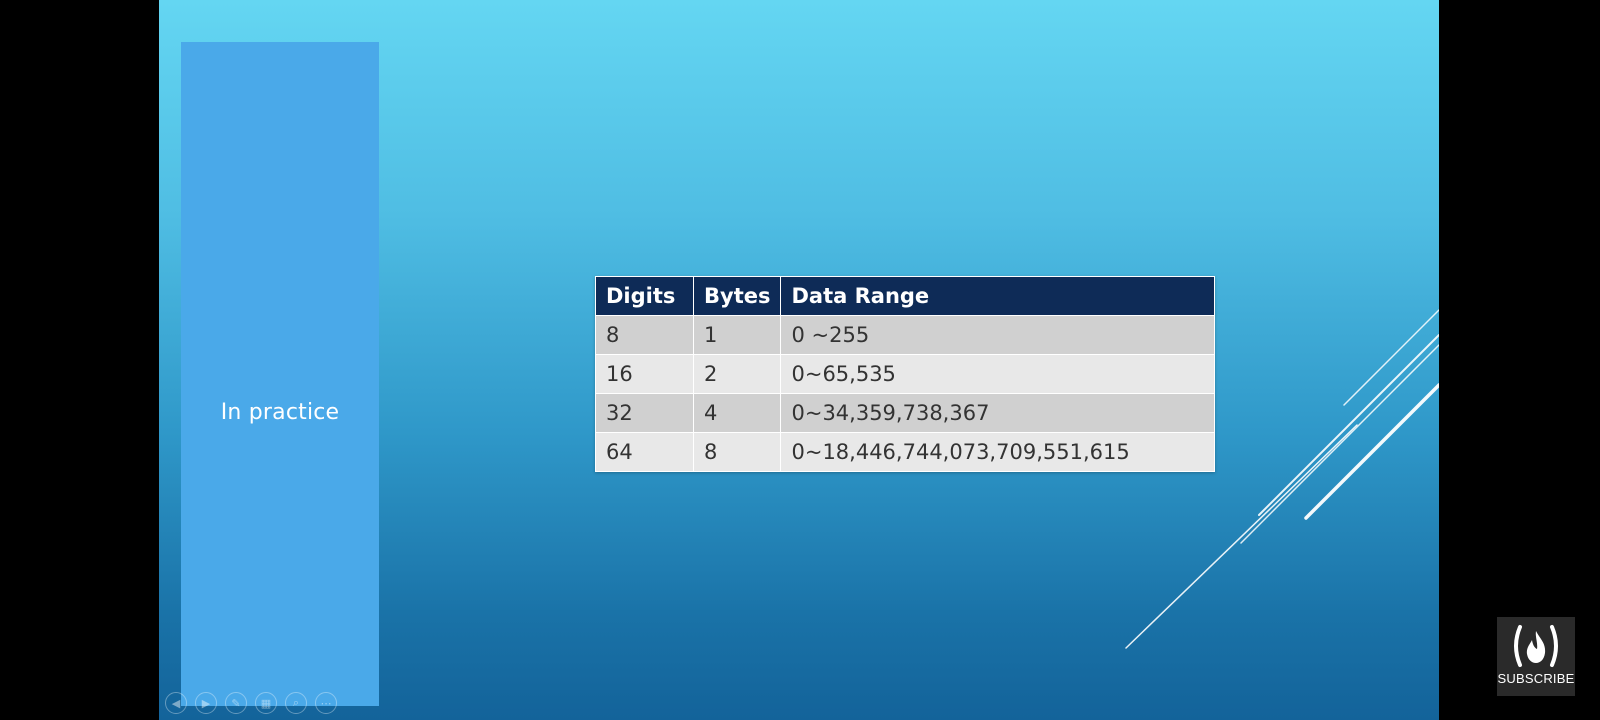 The width and height of the screenshot is (1600, 720). I want to click on table-row: 32 4 0~34,359,738,367, so click(905, 413).